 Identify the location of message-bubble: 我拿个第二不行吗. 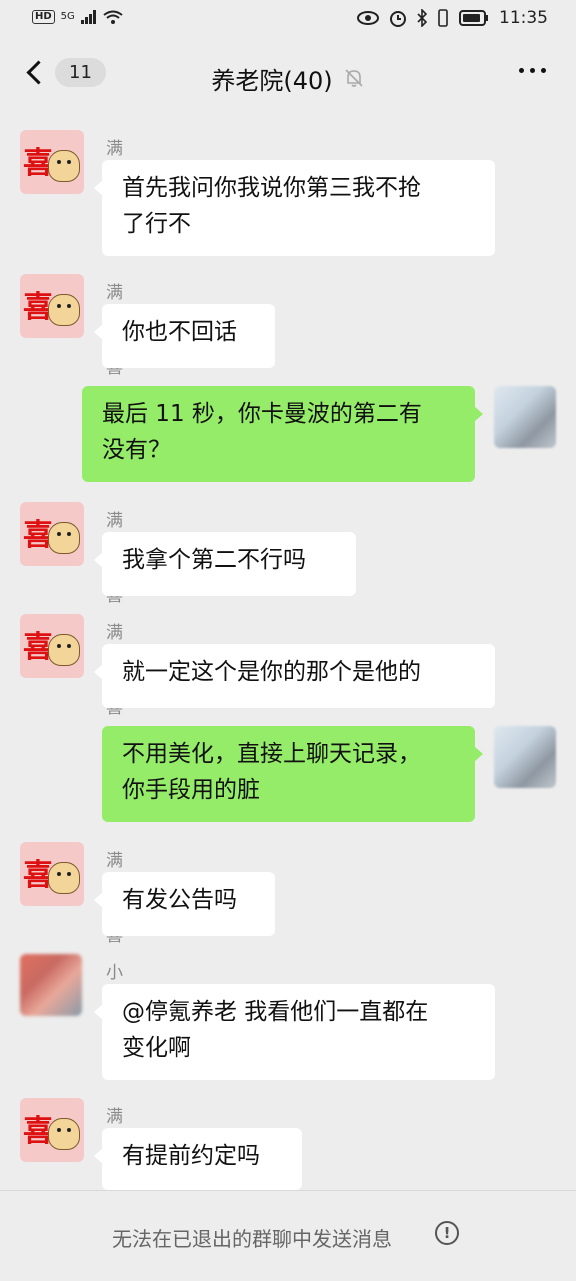
(225, 564).